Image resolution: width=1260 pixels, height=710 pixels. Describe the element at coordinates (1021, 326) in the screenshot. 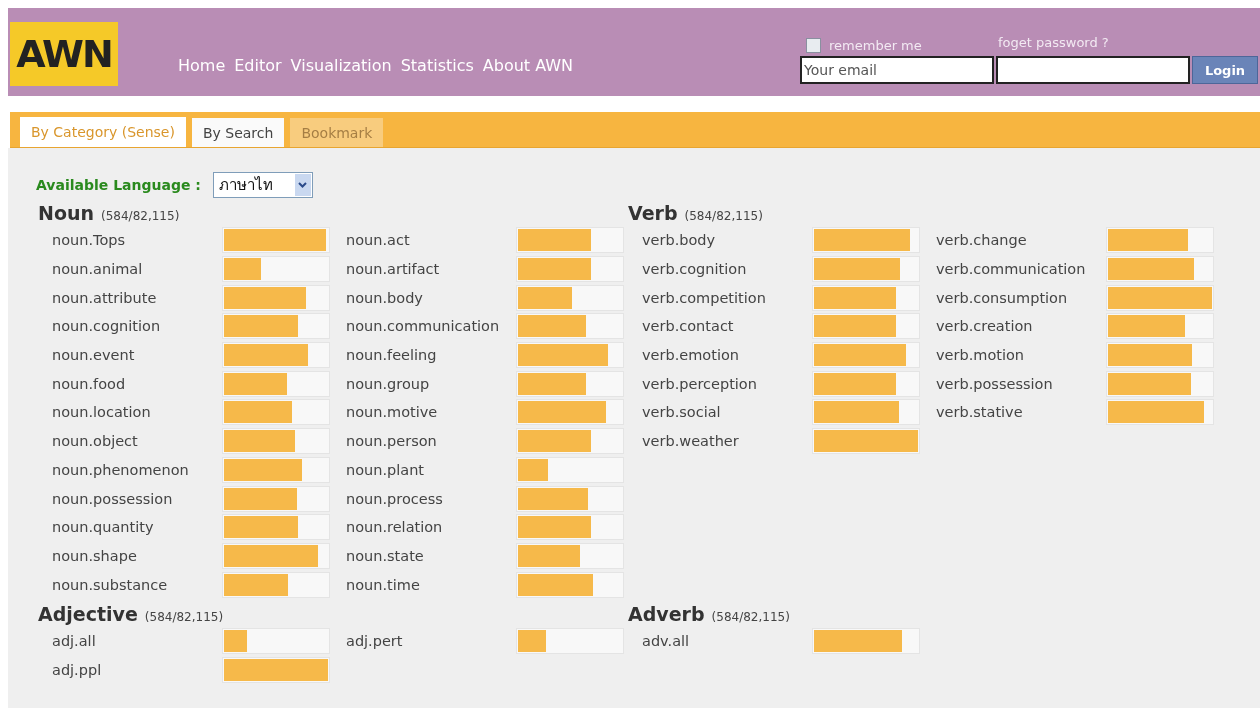

I see `category-link: verb.creation` at that location.